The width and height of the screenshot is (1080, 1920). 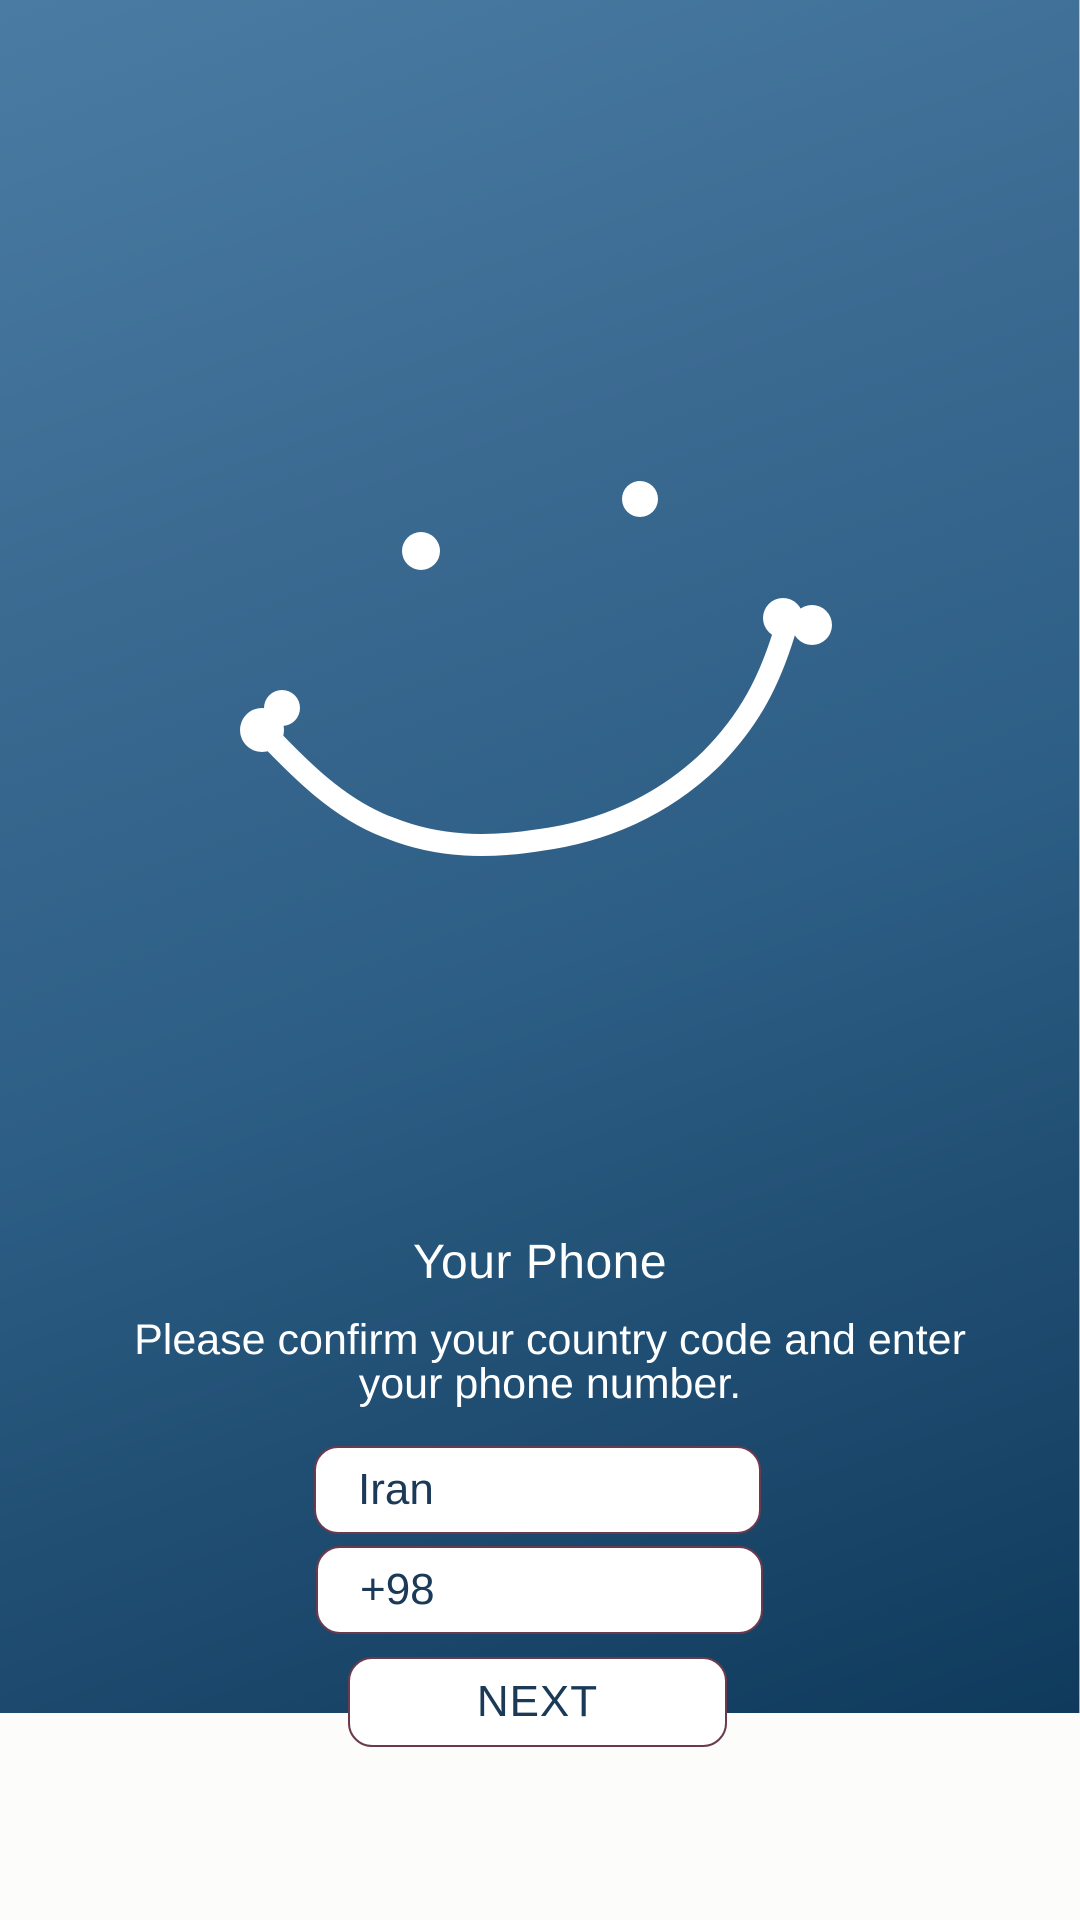 What do you see at coordinates (537, 1702) in the screenshot?
I see `next-button: NEXT` at bounding box center [537, 1702].